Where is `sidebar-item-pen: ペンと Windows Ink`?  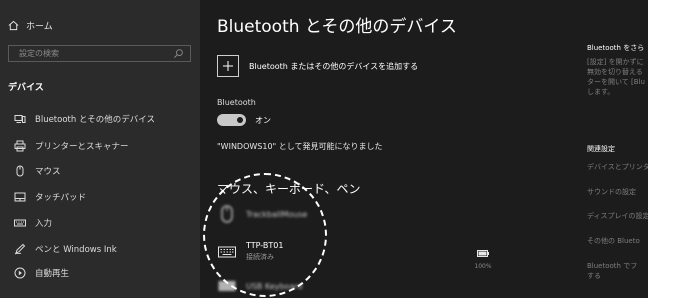 sidebar-item-pen: ペンと Windows Ink is located at coordinates (100, 249).